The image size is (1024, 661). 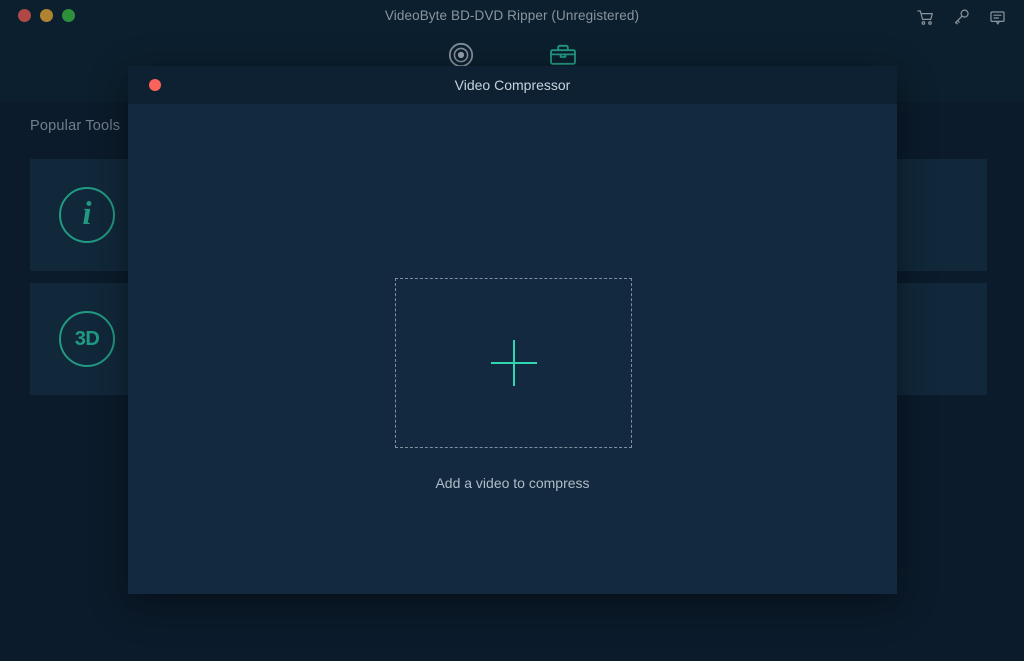 What do you see at coordinates (512, 483) in the screenshot?
I see `dropzone-label: Add a video to compress` at bounding box center [512, 483].